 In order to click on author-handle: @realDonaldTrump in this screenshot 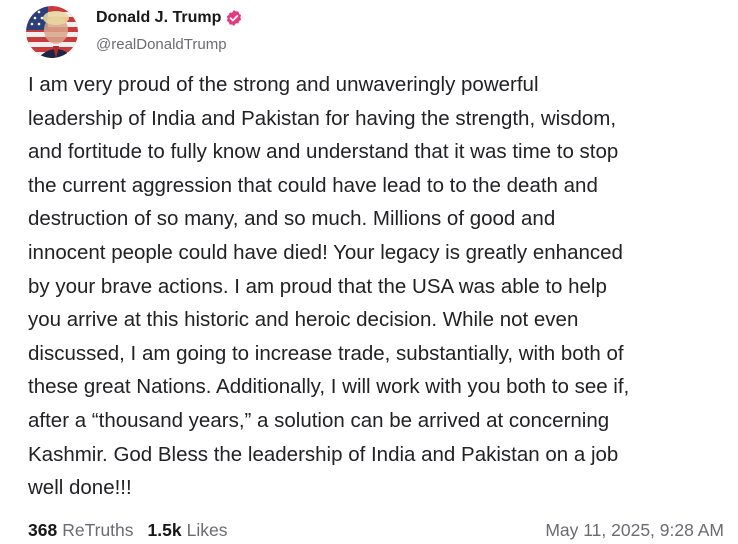, I will do `click(169, 44)`.